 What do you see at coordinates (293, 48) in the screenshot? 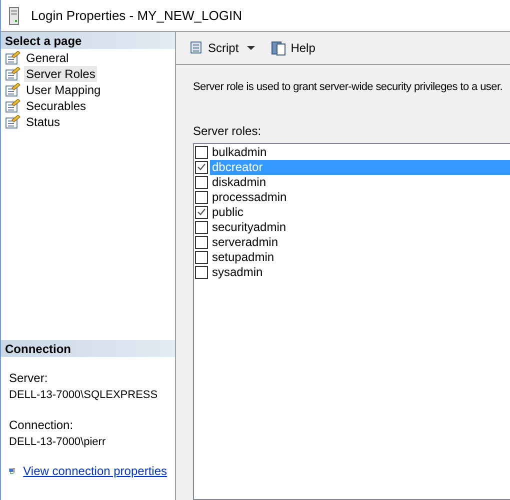
I see `help-button: Help` at bounding box center [293, 48].